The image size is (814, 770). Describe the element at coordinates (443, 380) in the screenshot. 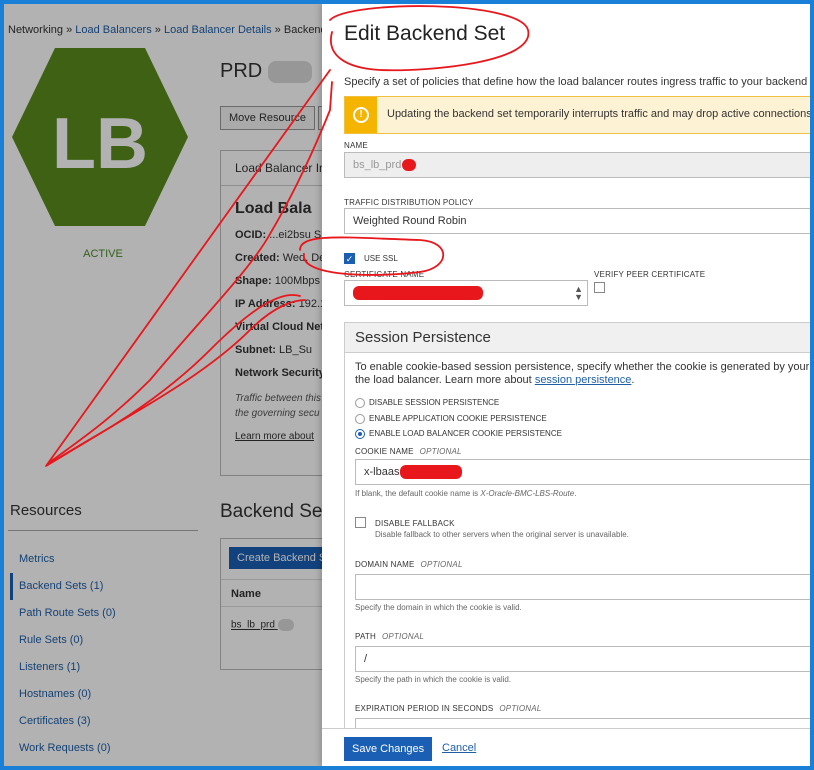

I see `session-description-text: the load balancer. Learn more about` at that location.